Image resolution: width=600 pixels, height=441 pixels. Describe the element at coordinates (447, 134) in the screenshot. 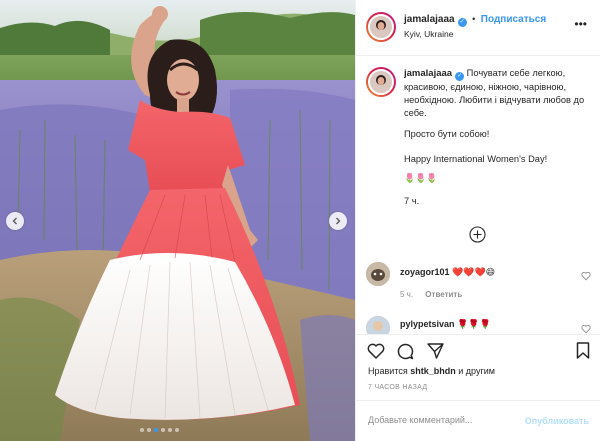

I see `caption-text-2: Просто бути собою!` at that location.